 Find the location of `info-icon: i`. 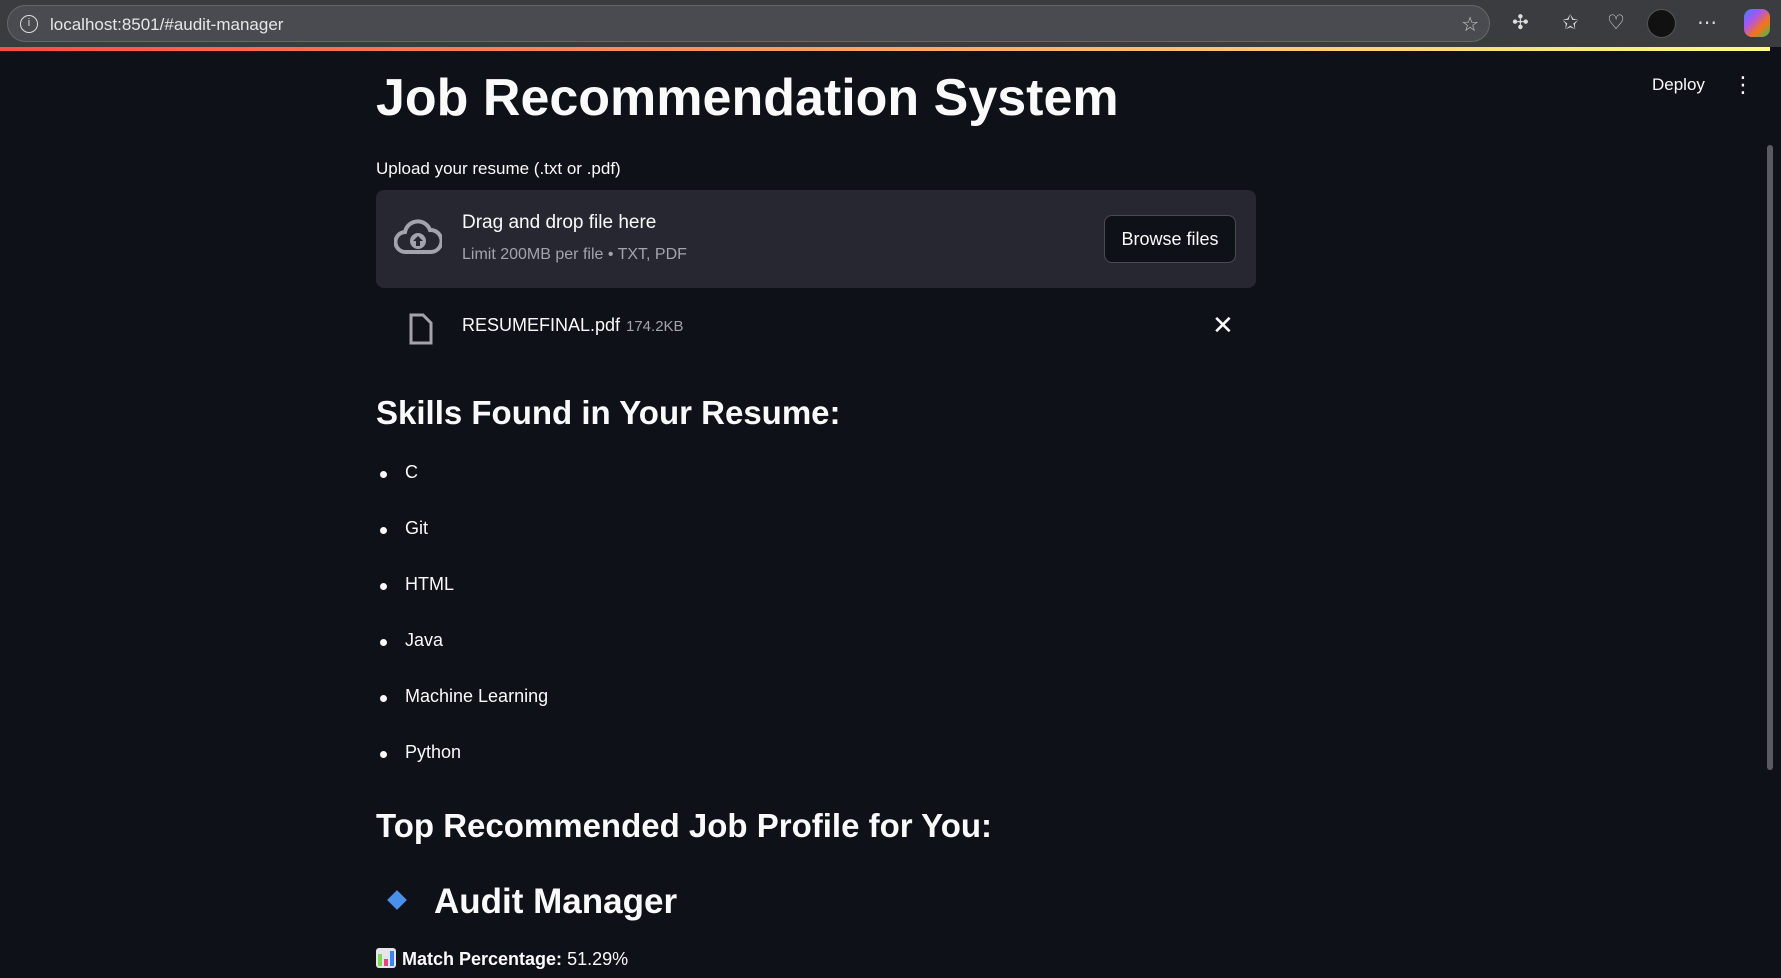

info-icon: i is located at coordinates (29, 24).